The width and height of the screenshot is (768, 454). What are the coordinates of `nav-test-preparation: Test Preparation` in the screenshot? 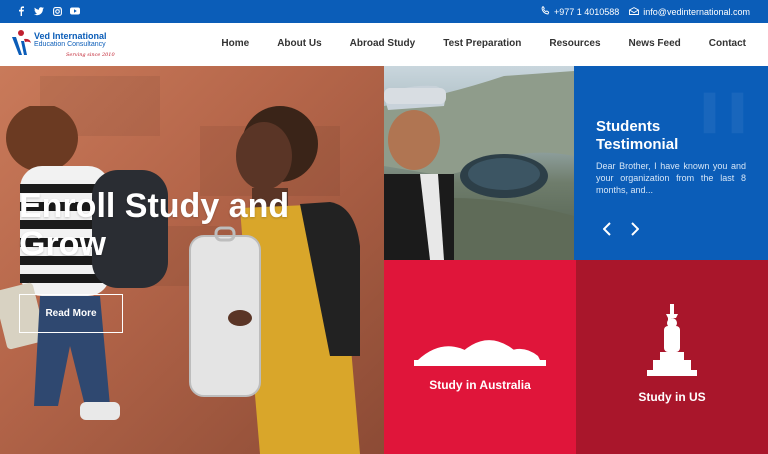 It's located at (482, 43).